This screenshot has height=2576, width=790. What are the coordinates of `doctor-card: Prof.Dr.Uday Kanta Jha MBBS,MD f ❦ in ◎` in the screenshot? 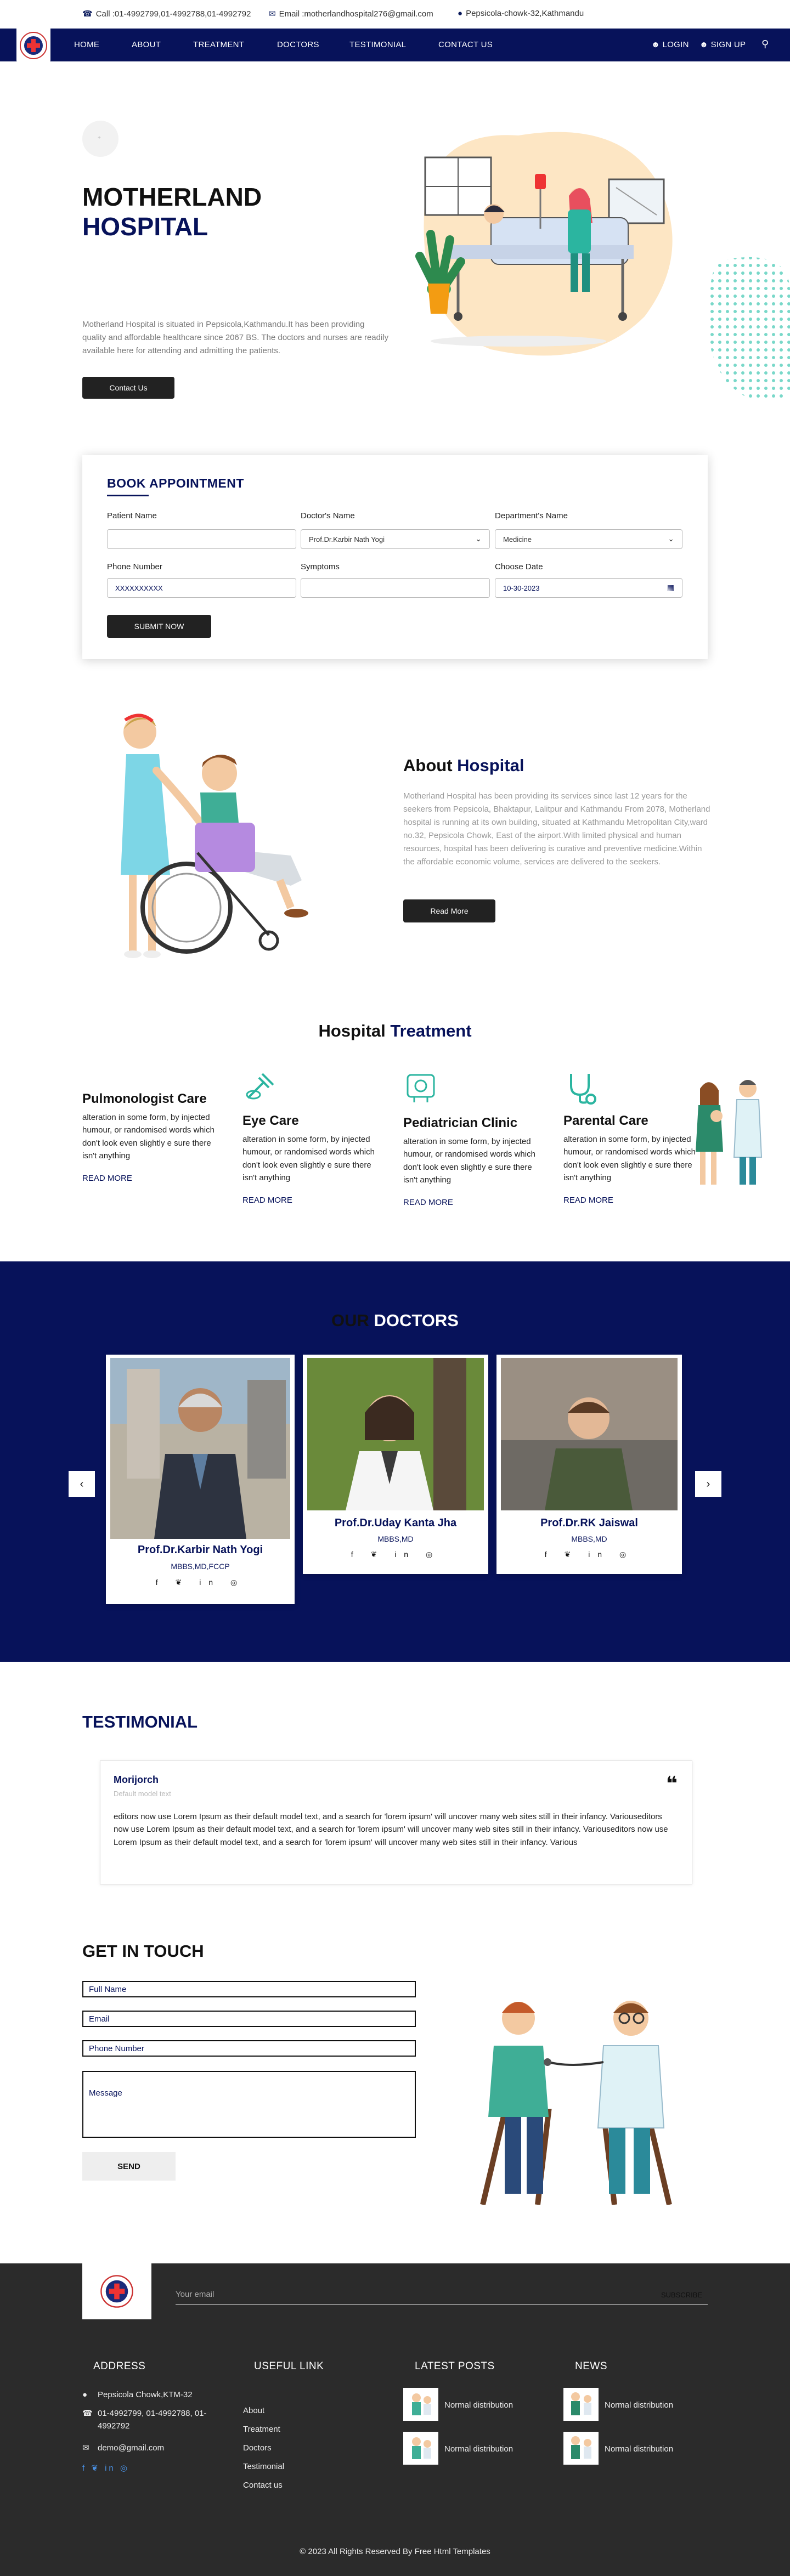 It's located at (395, 1464).